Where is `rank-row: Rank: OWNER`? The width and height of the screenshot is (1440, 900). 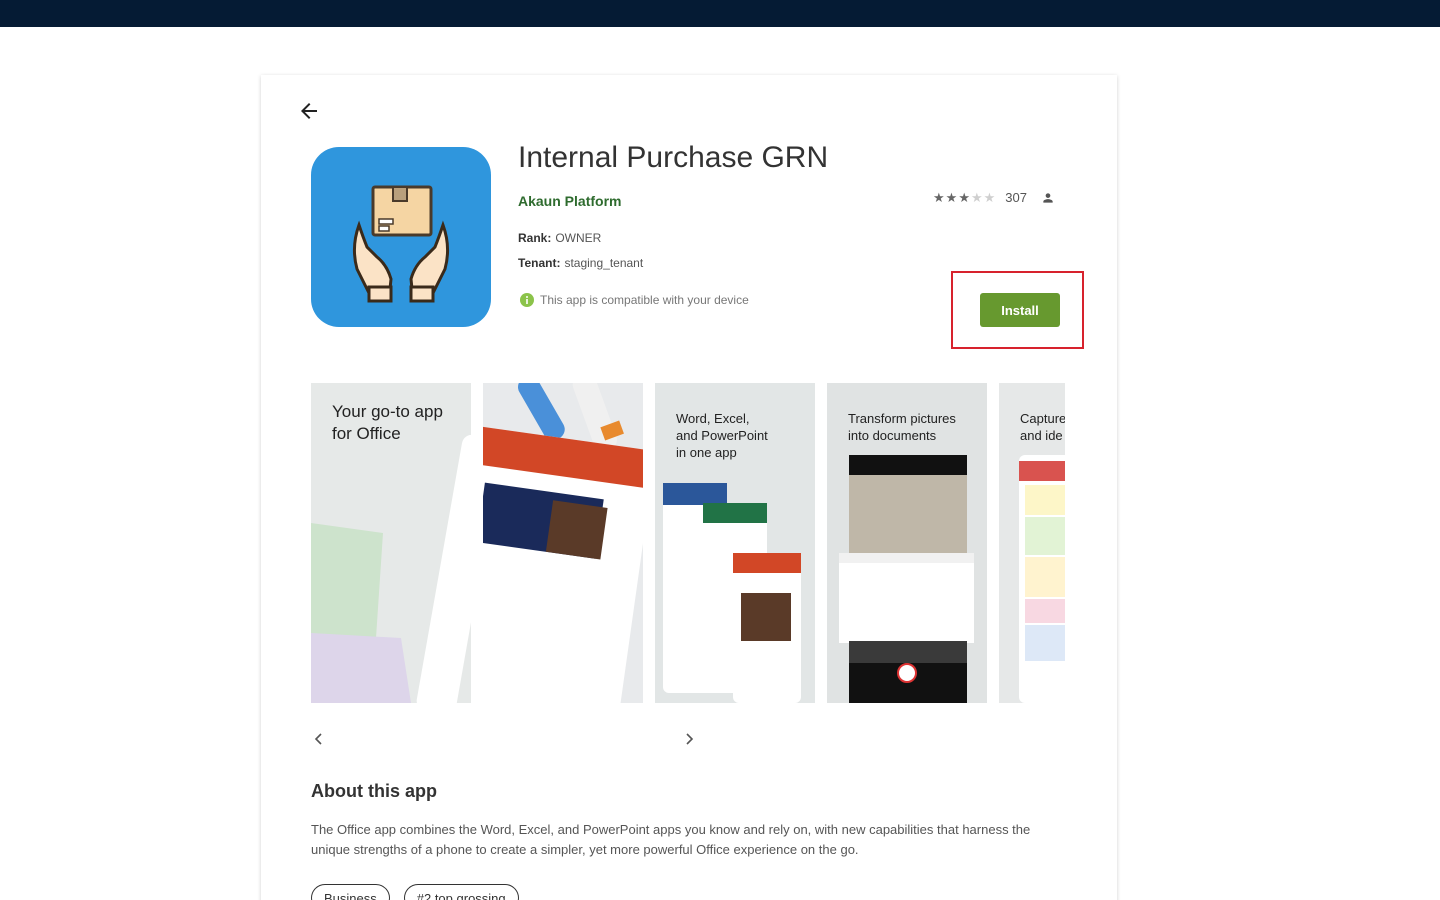 rank-row: Rank: OWNER is located at coordinates (559, 238).